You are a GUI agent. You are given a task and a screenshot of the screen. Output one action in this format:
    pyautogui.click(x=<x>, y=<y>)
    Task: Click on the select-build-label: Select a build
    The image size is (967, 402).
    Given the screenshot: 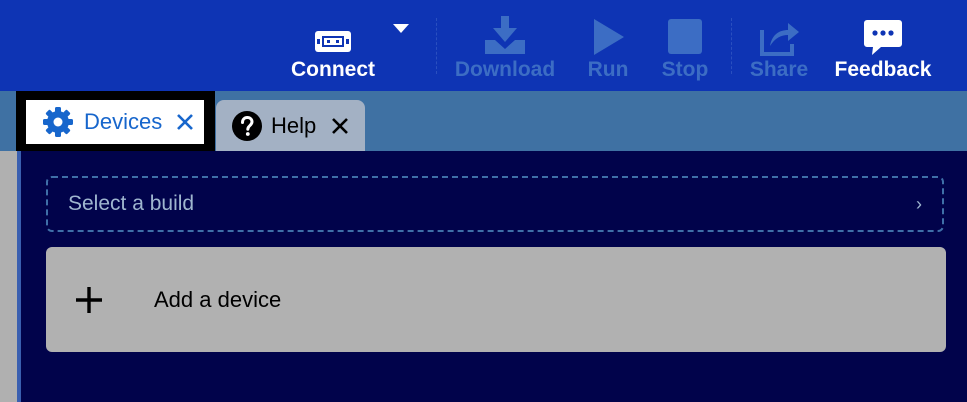 What is the action you would take?
    pyautogui.click(x=131, y=203)
    